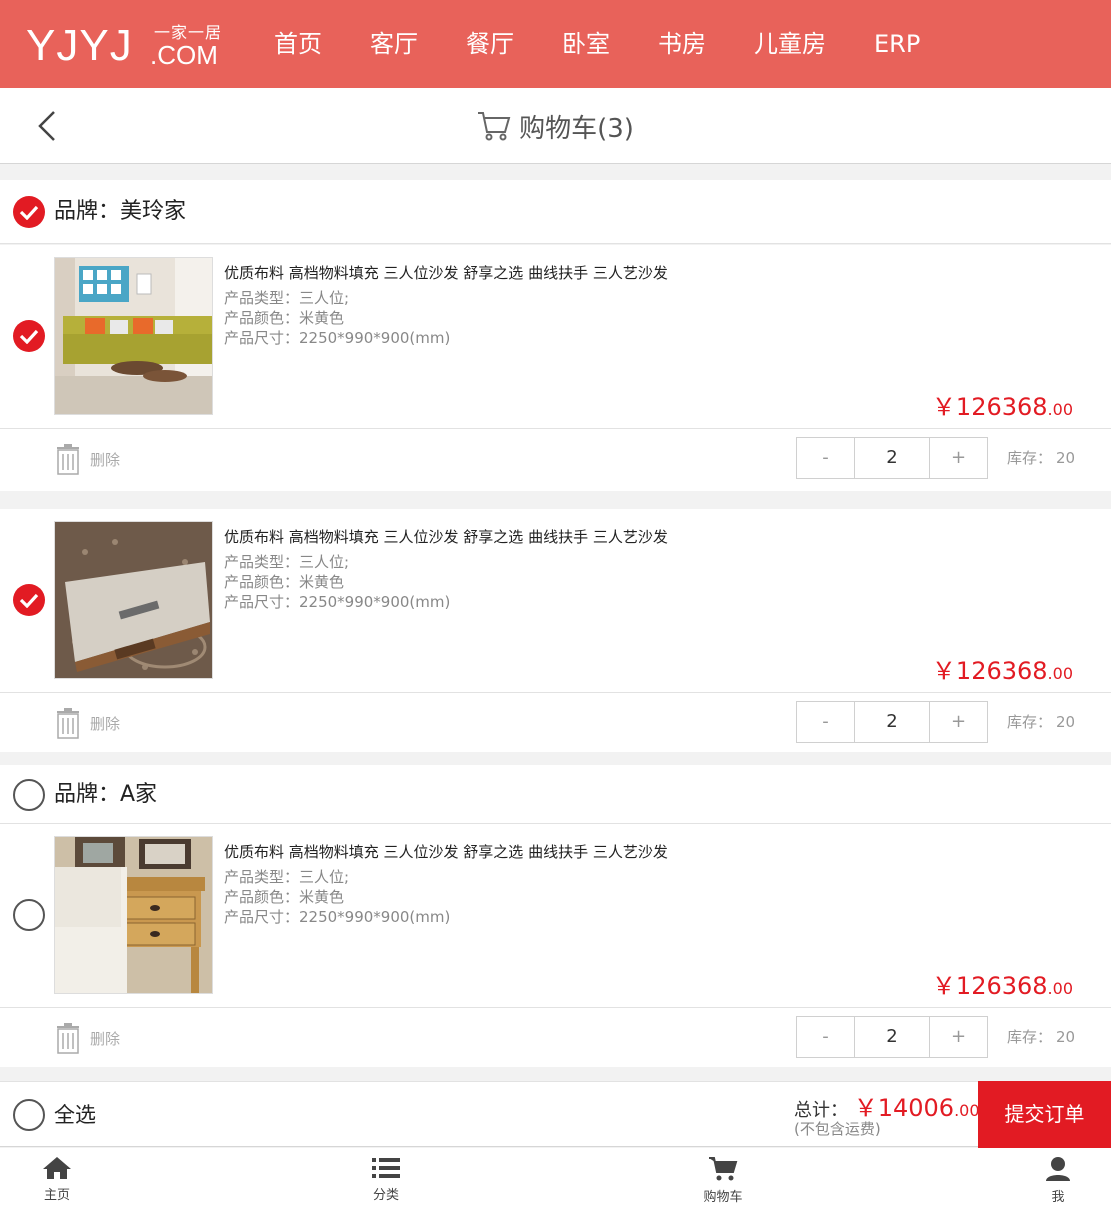  Describe the element at coordinates (57, 1179) in the screenshot. I see `tab-home: 主页` at that location.